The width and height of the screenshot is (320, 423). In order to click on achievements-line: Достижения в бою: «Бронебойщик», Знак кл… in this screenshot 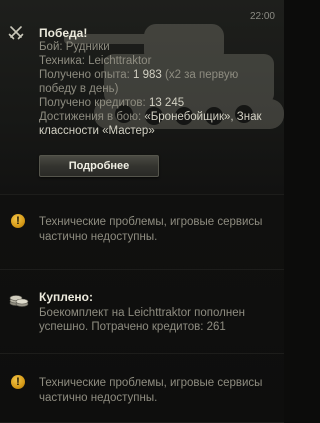, I will do `click(157, 124)`.